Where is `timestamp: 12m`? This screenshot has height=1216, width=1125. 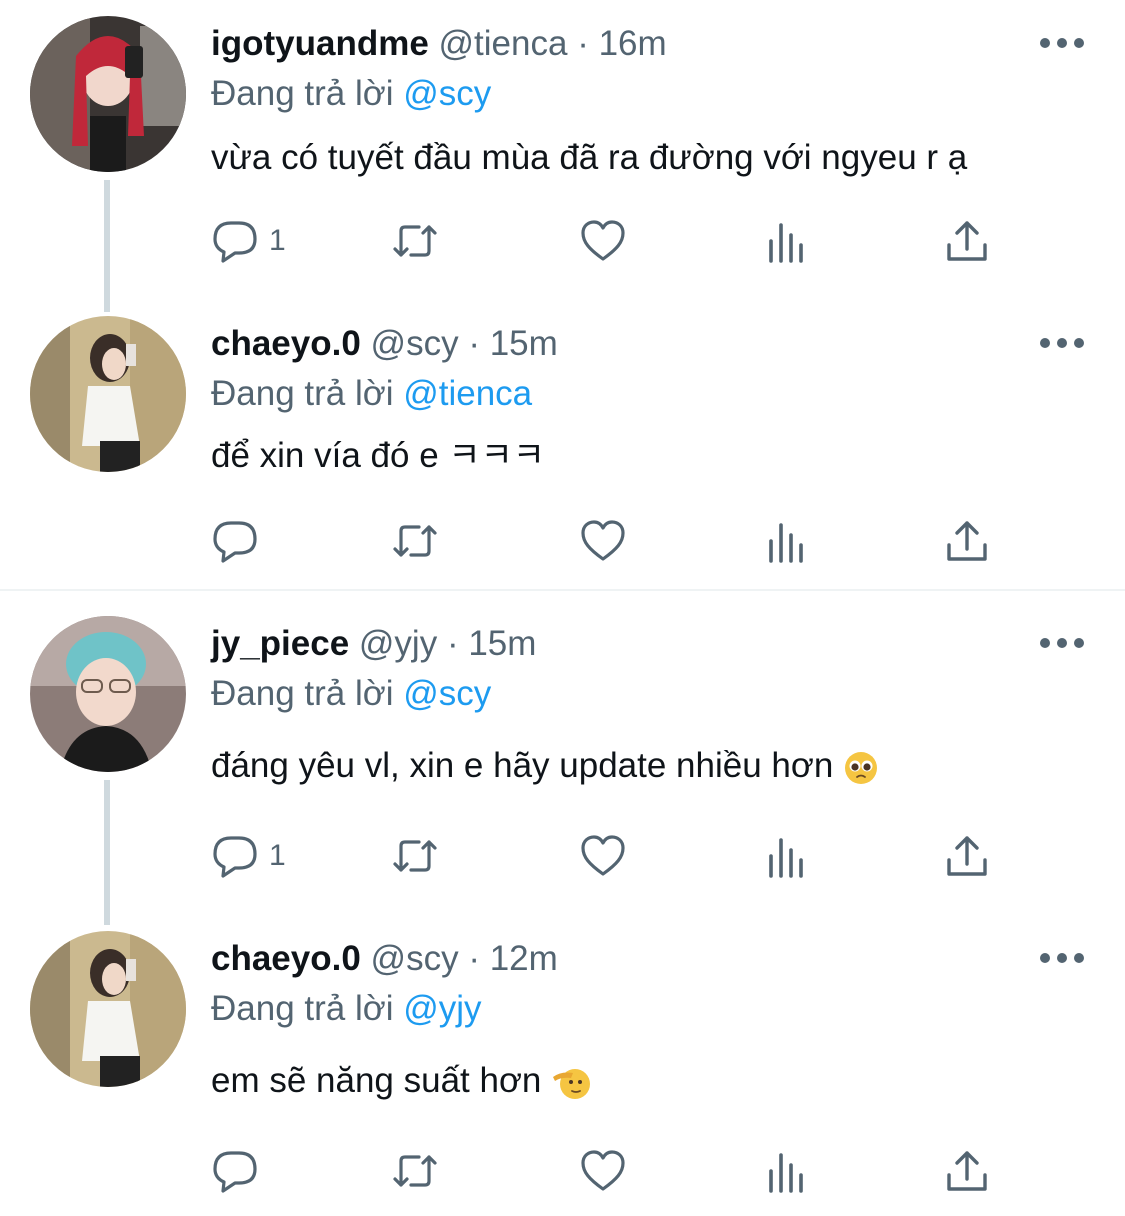
timestamp: 12m is located at coordinates (524, 958).